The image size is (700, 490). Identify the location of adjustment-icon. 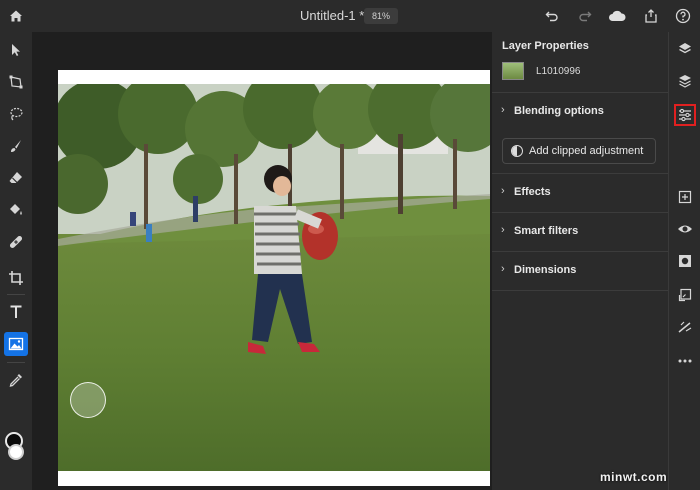
(517, 151).